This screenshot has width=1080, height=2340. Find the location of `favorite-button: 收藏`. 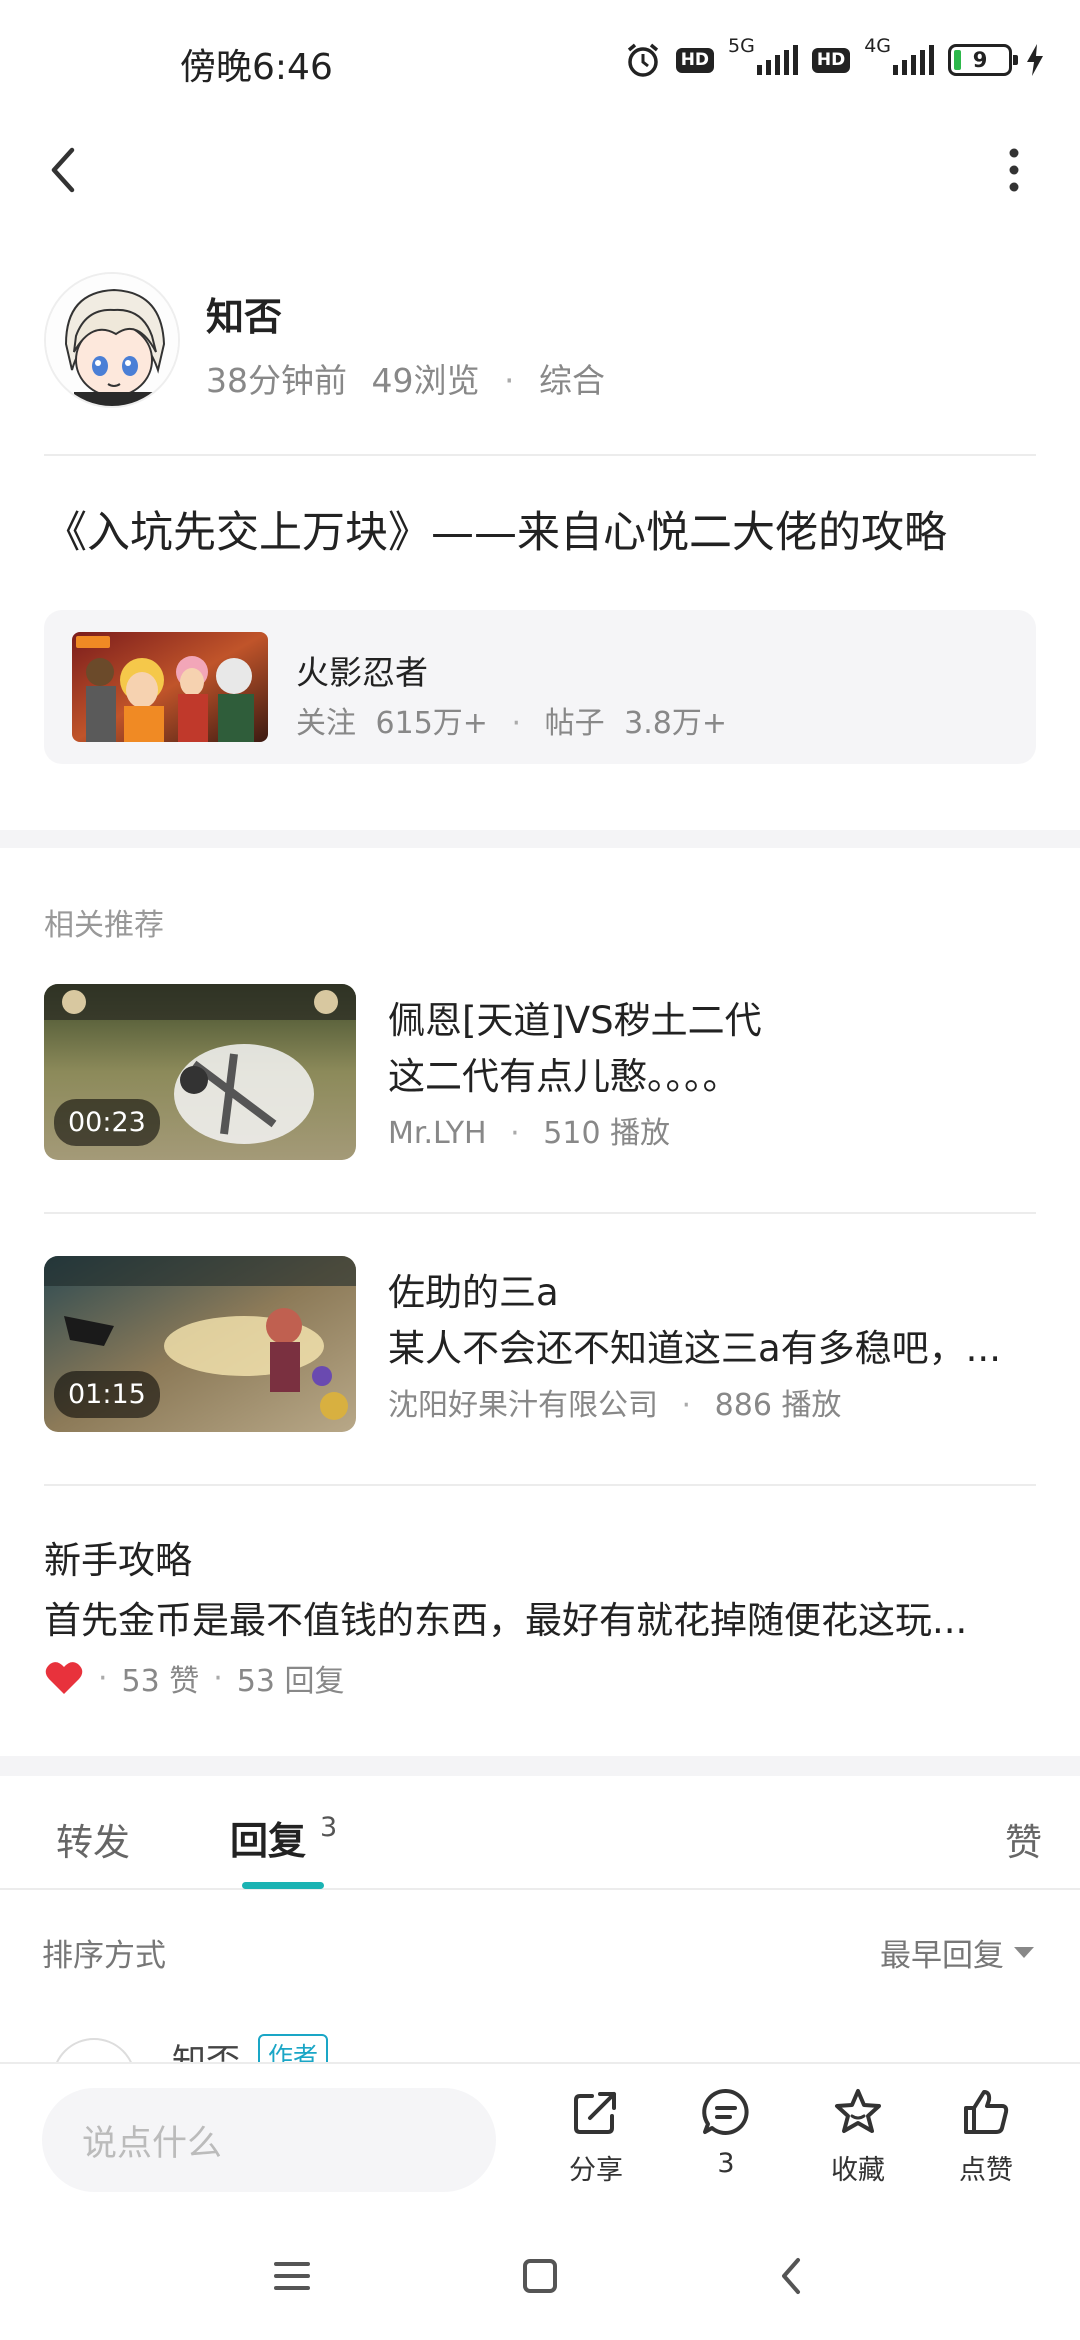

favorite-button: 收藏 is located at coordinates (858, 2136).